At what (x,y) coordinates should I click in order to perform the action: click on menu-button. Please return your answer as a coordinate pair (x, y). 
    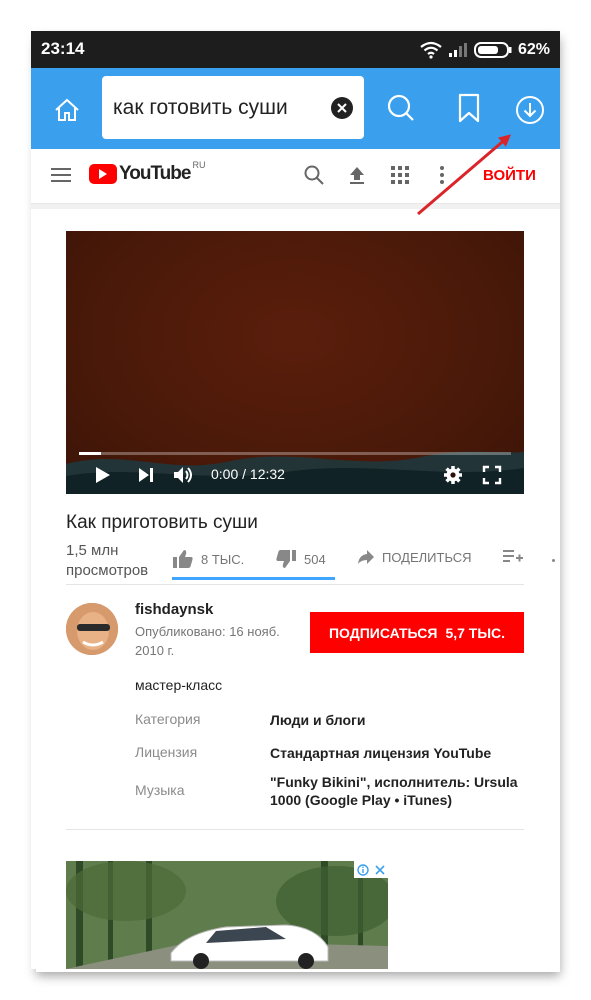
    Looking at the image, I should click on (62, 175).